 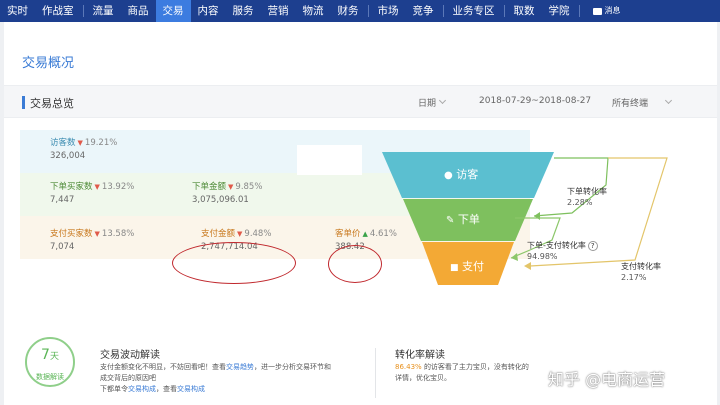 What do you see at coordinates (535, 101) in the screenshot?
I see `date-range-value: 2018-07-29~2018-08-27` at bounding box center [535, 101].